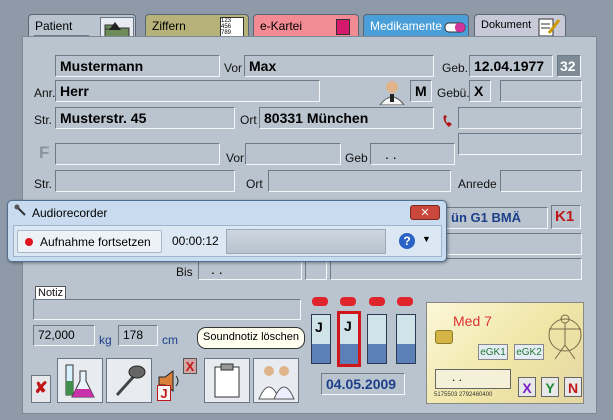 The image size is (613, 420). What do you see at coordinates (293, 154) in the screenshot?
I see `second-firstname-field` at bounding box center [293, 154].